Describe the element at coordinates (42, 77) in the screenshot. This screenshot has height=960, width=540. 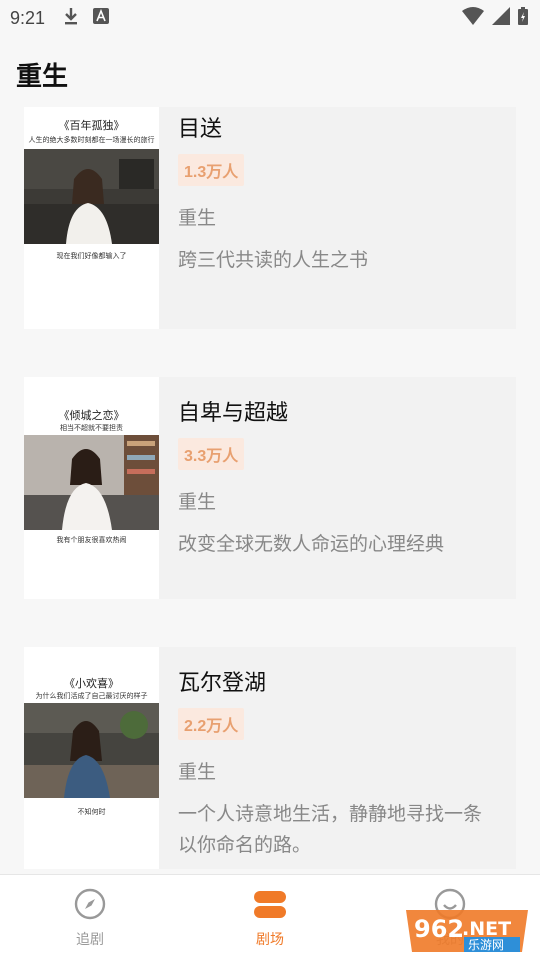
I see `page-title: 重生` at that location.